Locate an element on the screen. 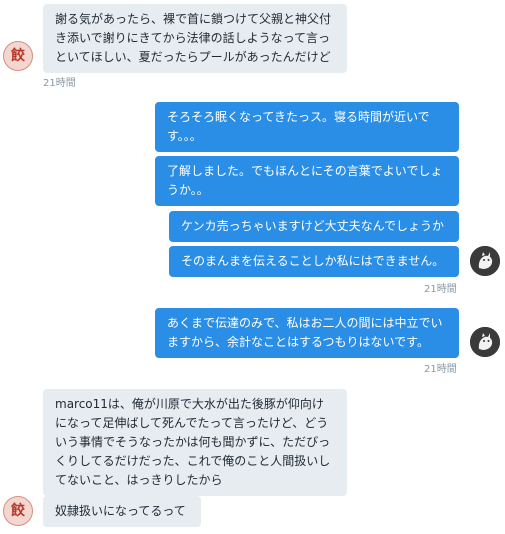 The width and height of the screenshot is (505, 534). outgoing-message: 了解しました。でもほんとにその言葉でよいでしょうか。。 is located at coordinates (307, 181).